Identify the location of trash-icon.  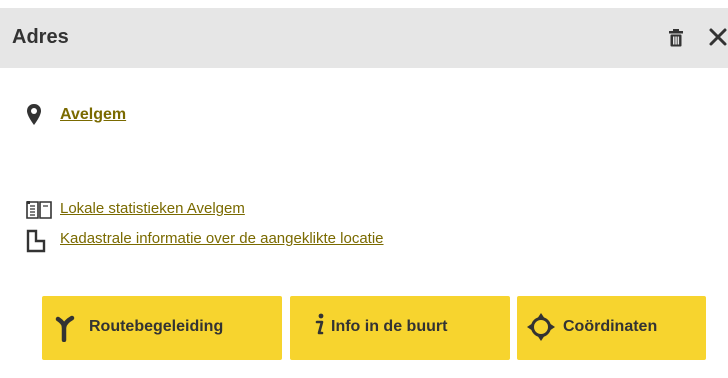
(676, 38).